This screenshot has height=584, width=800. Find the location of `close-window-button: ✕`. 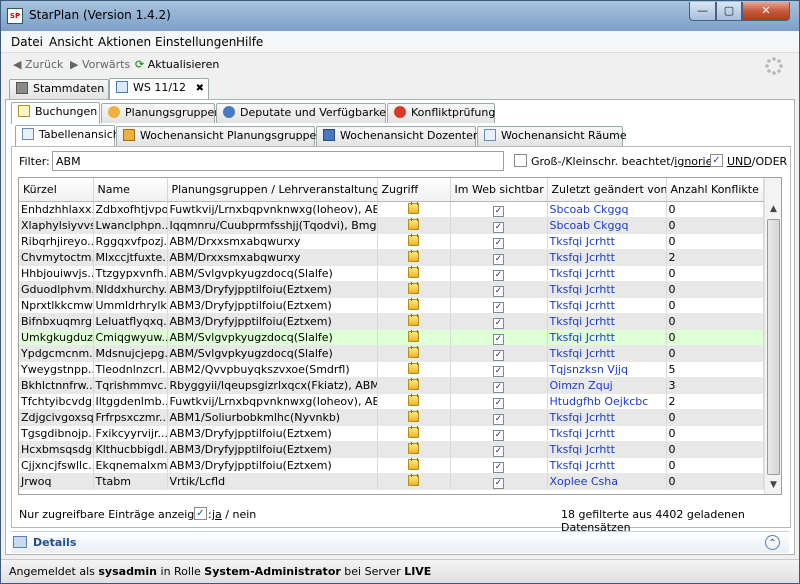

close-window-button: ✕ is located at coordinates (766, 11).